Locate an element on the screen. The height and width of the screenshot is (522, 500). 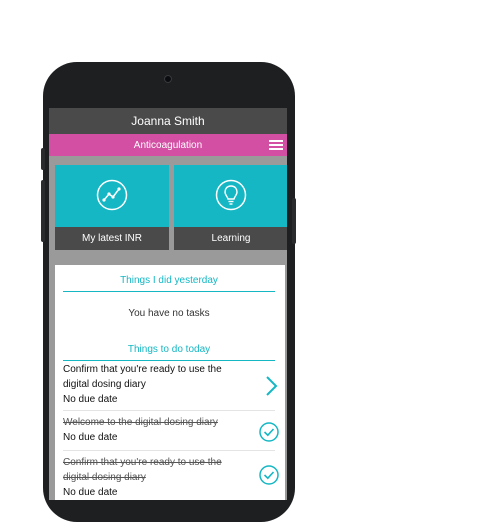
line-chart-icon is located at coordinates (112, 195).